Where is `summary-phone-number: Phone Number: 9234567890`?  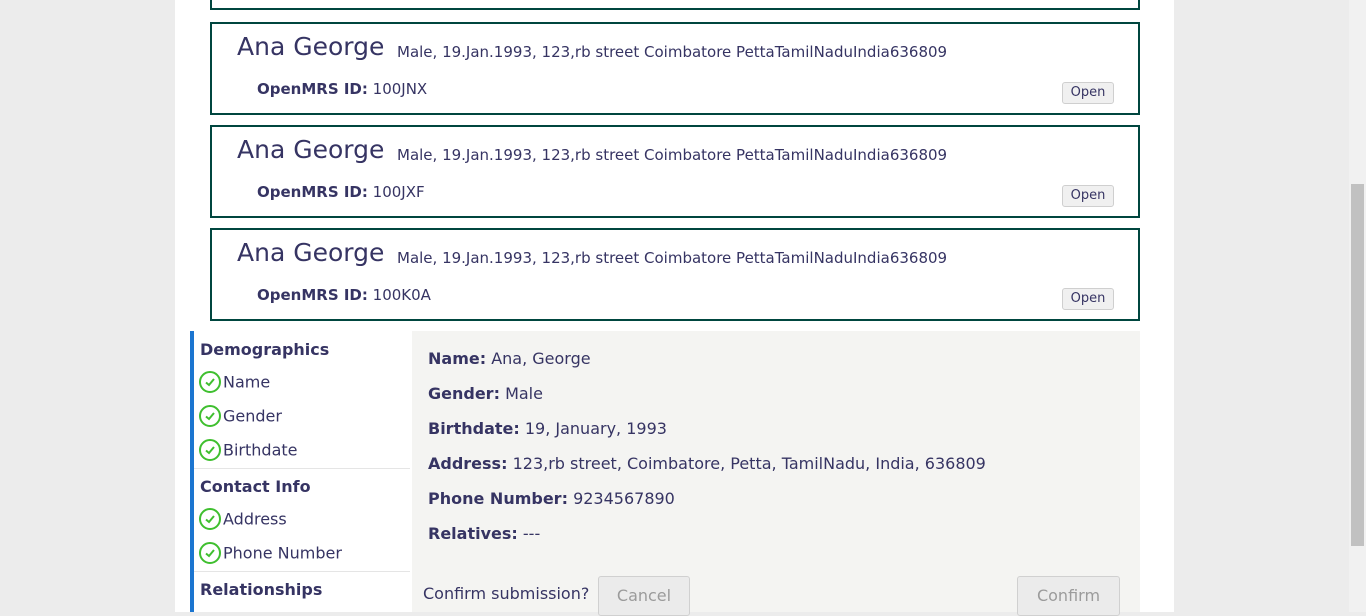 summary-phone-number: Phone Number: 9234567890 is located at coordinates (551, 498).